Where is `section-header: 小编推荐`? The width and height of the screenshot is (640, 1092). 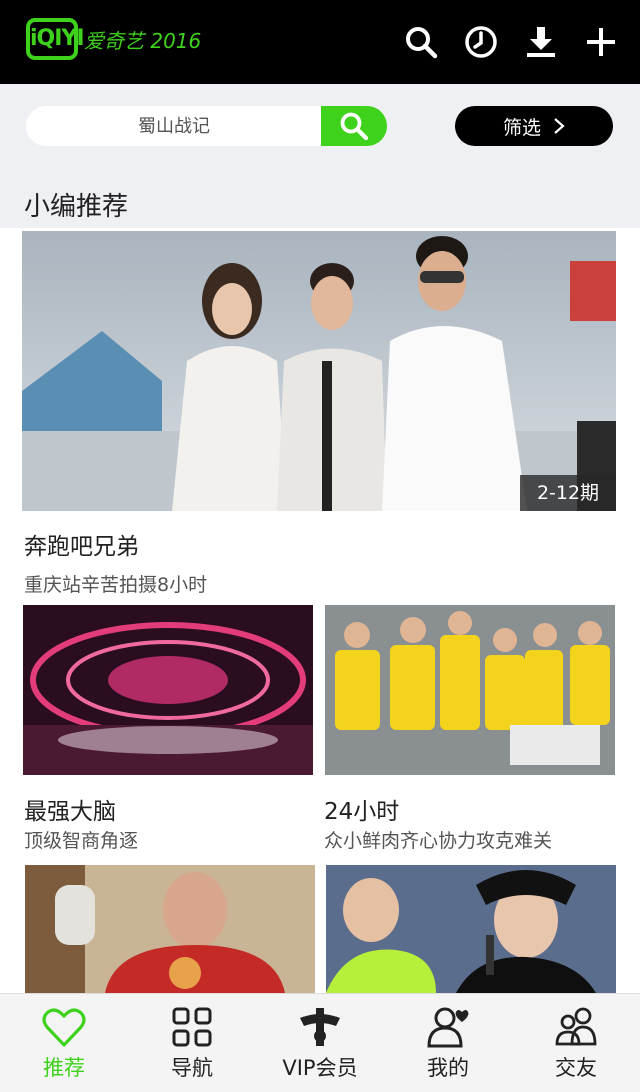 section-header: 小编推荐 is located at coordinates (320, 199).